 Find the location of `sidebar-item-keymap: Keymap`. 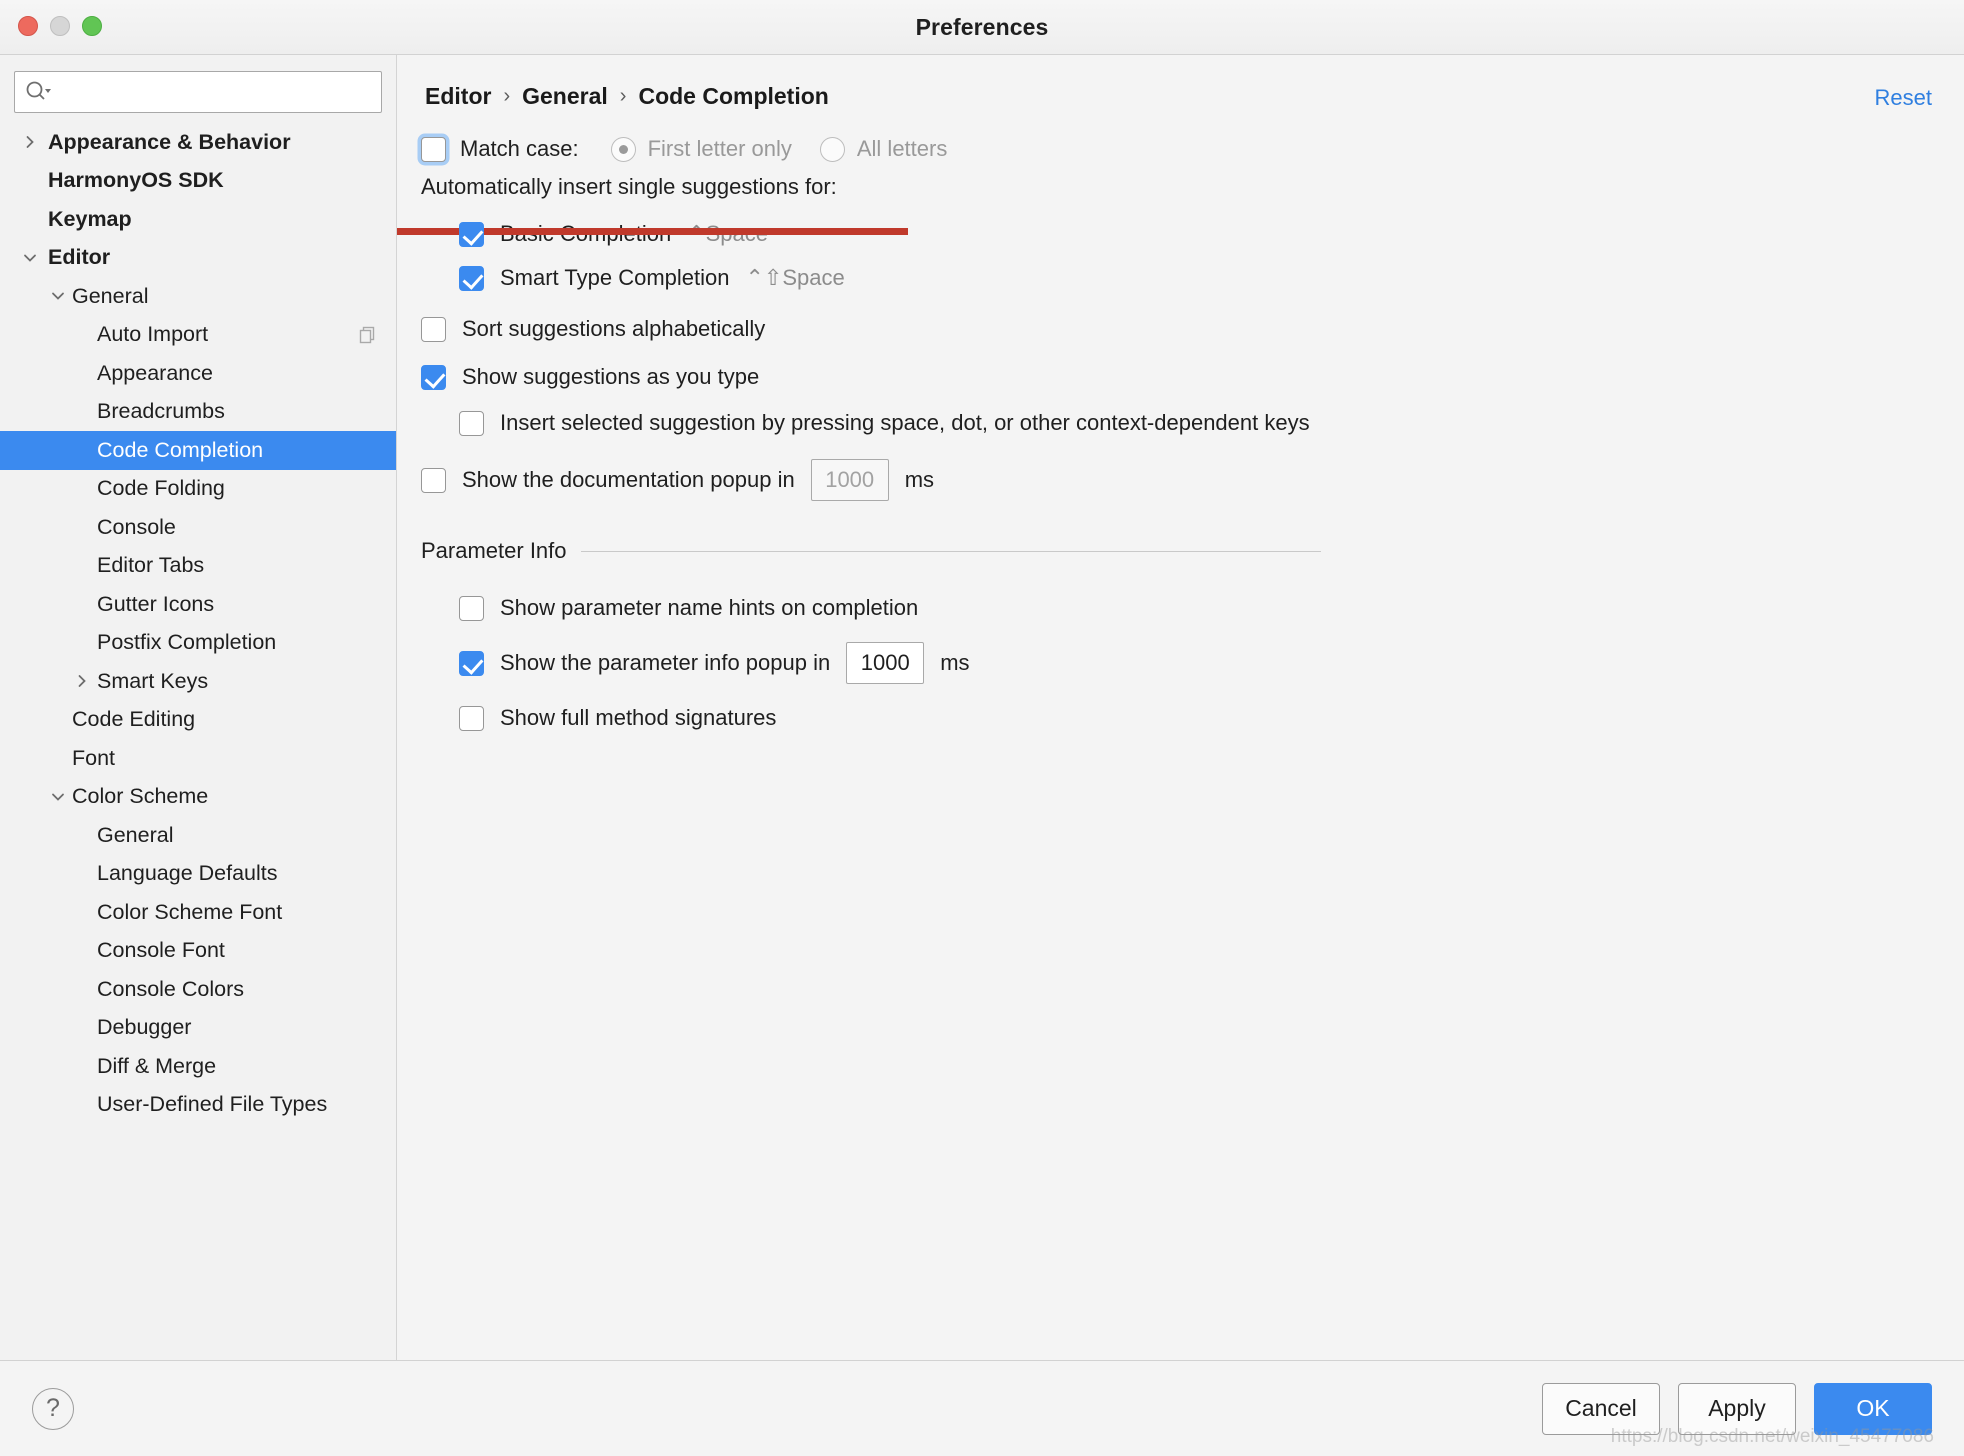

sidebar-item-keymap: Keymap is located at coordinates (198, 219).